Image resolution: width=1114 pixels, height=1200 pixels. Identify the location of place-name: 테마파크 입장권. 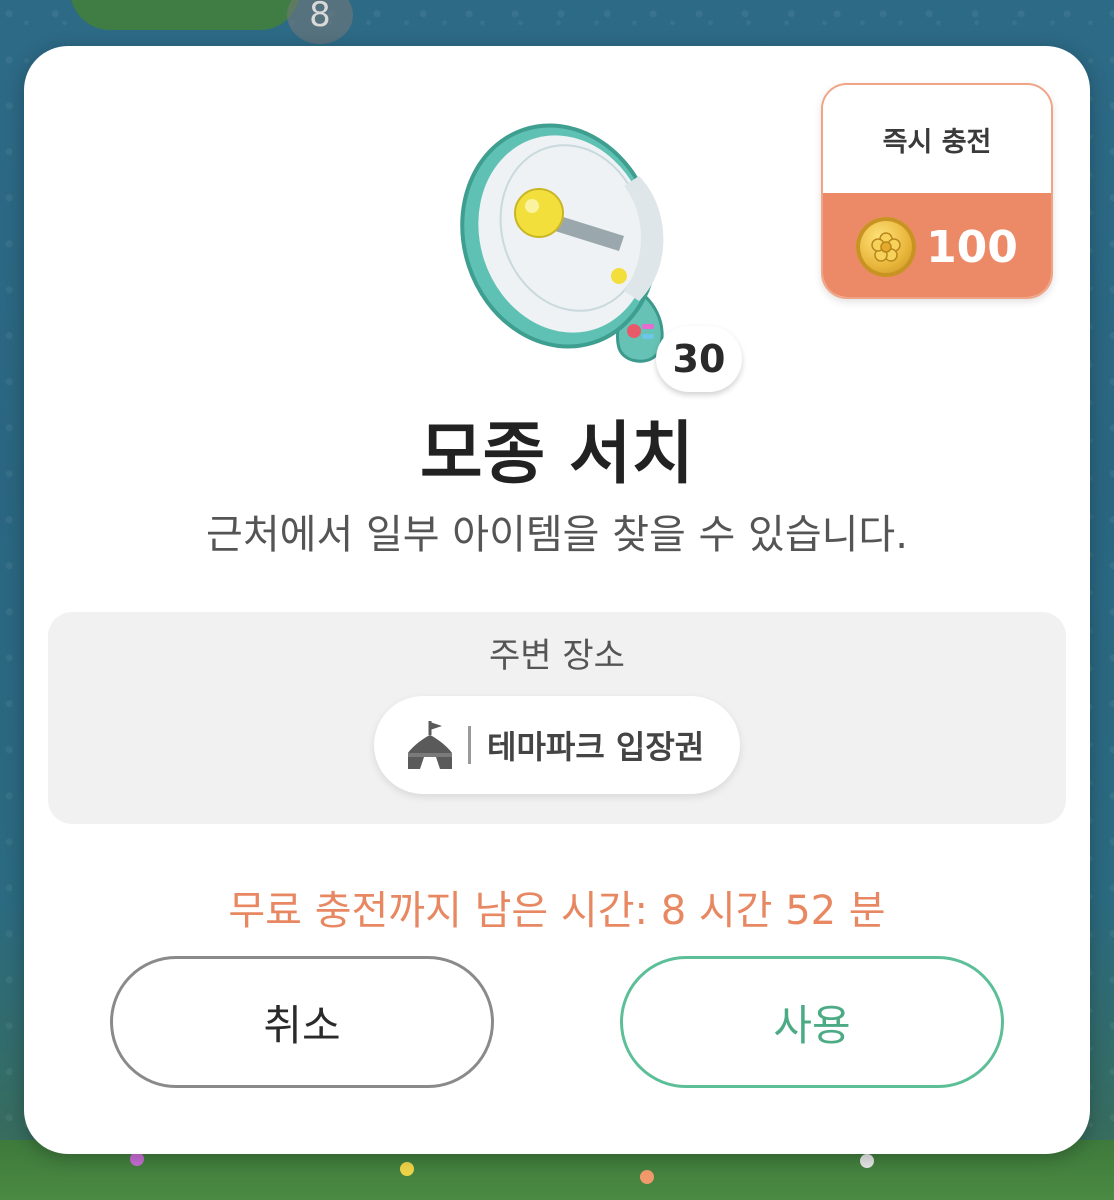
(596, 747).